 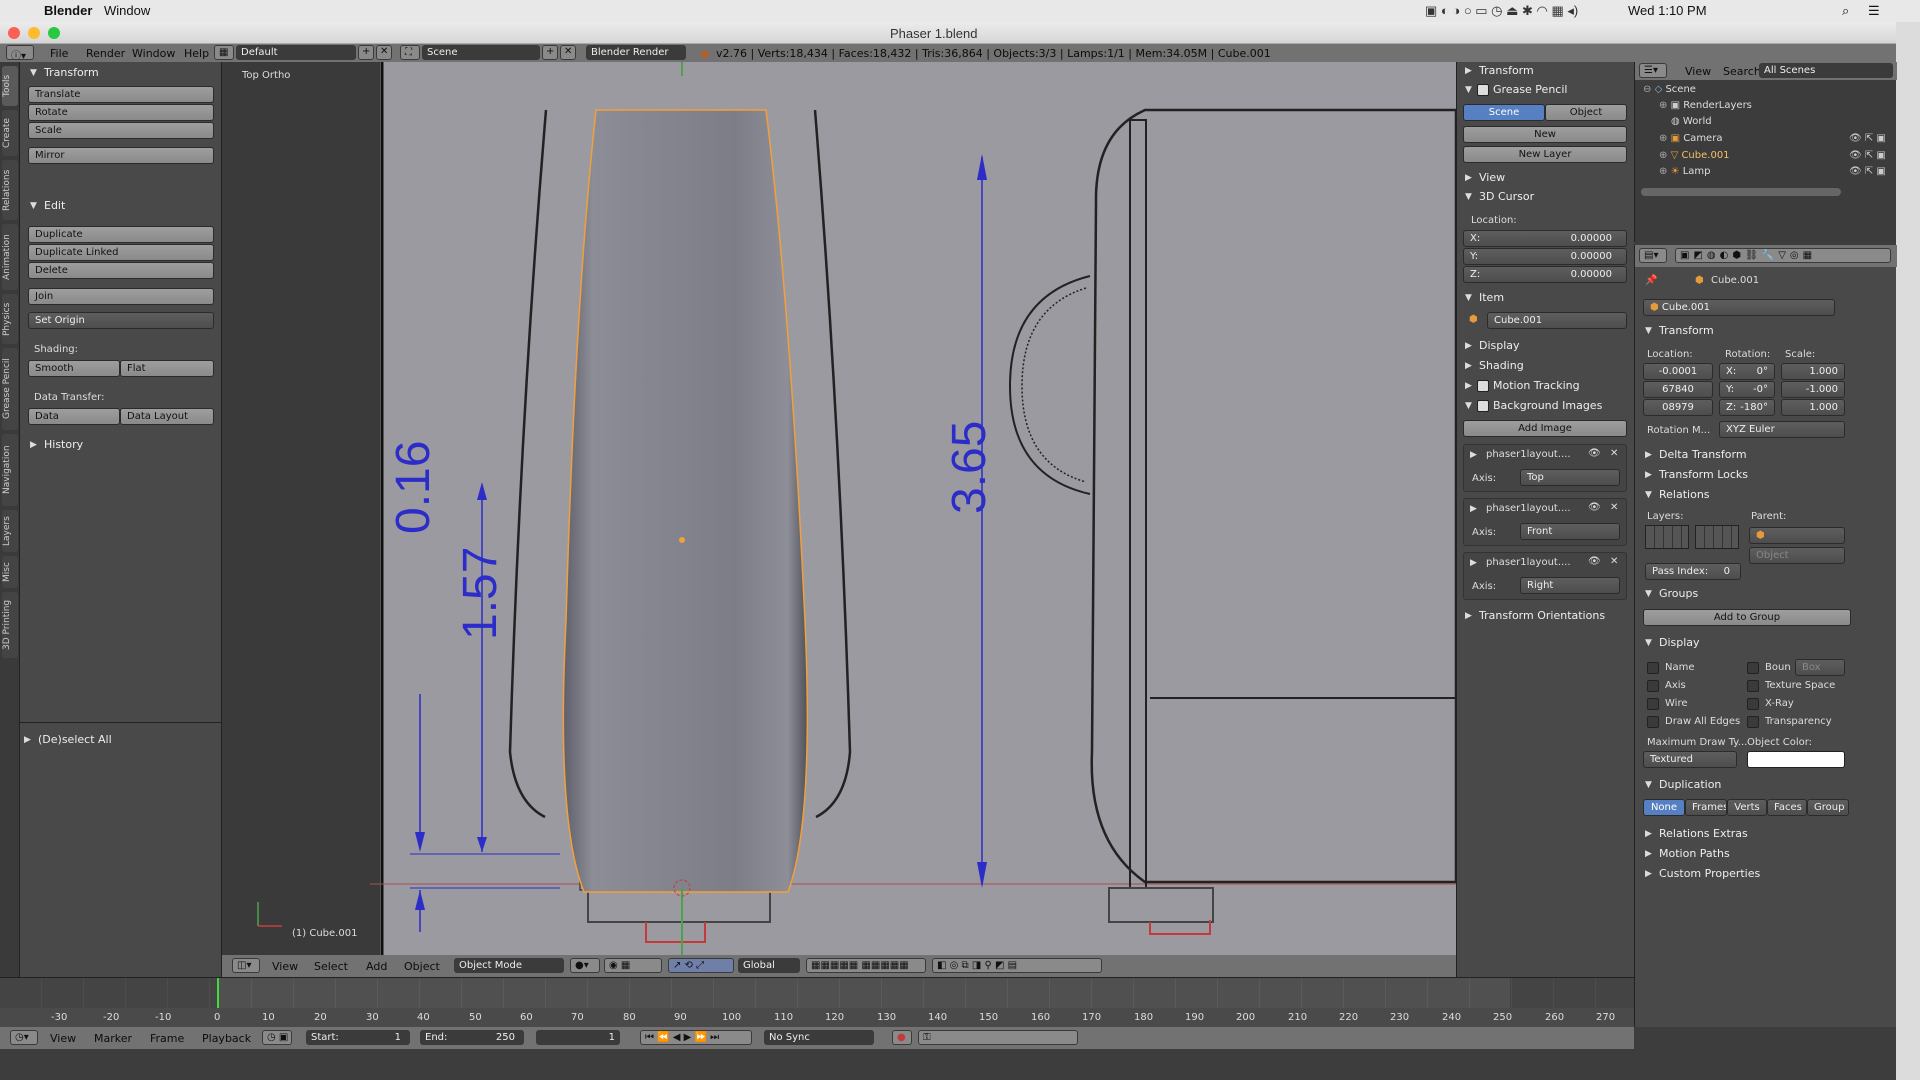 What do you see at coordinates (1706, 807) in the screenshot?
I see `dup-frames-button: Frames` at bounding box center [1706, 807].